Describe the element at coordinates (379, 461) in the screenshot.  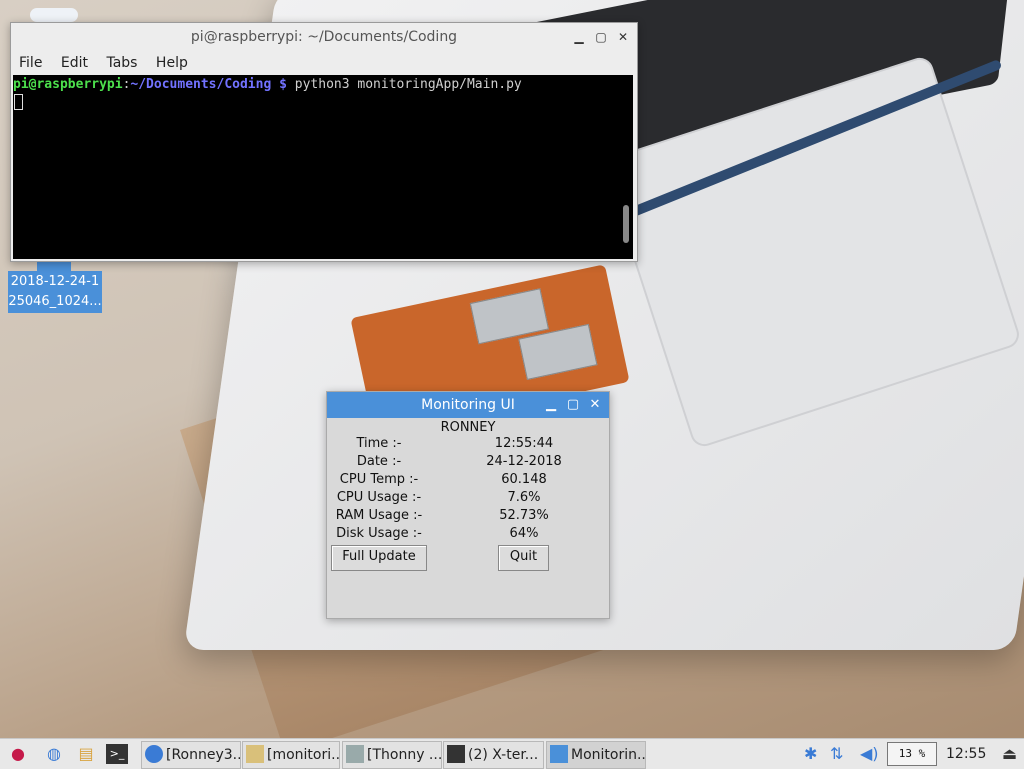
I see `stat-label: Date :-` at that location.